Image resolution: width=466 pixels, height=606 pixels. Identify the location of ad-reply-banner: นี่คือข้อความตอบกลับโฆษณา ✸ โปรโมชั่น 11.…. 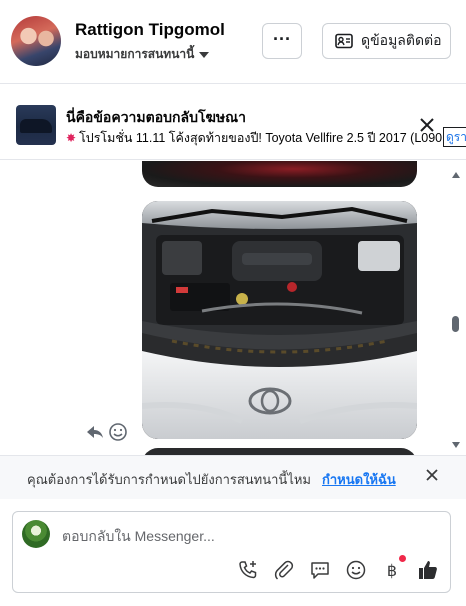
(233, 129).